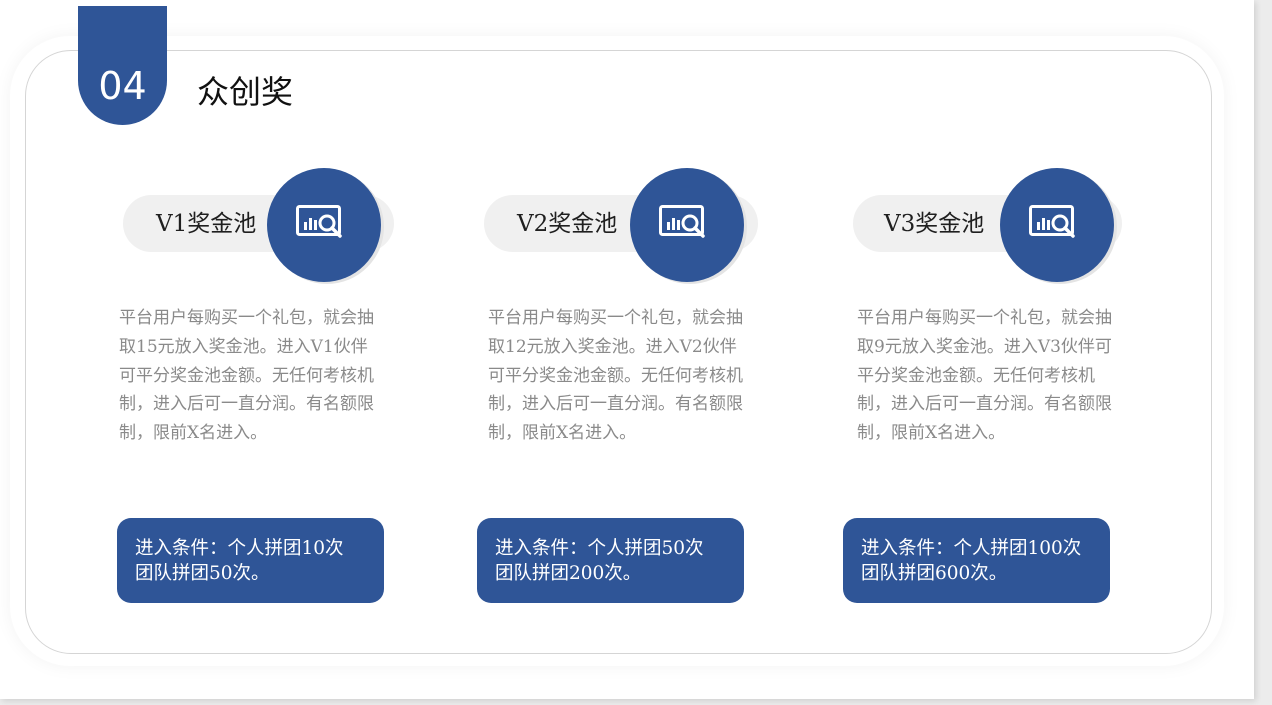  What do you see at coordinates (122, 86) in the screenshot?
I see `section-number: 04` at bounding box center [122, 86].